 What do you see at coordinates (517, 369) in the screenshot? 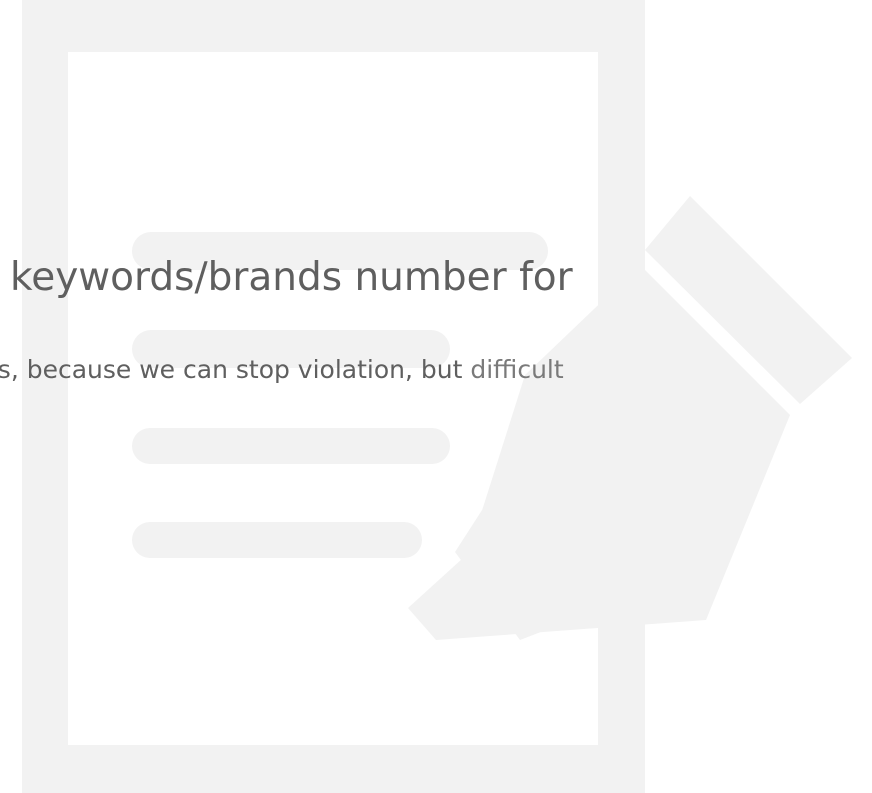
I see `body-text-trailing: difficult` at bounding box center [517, 369].